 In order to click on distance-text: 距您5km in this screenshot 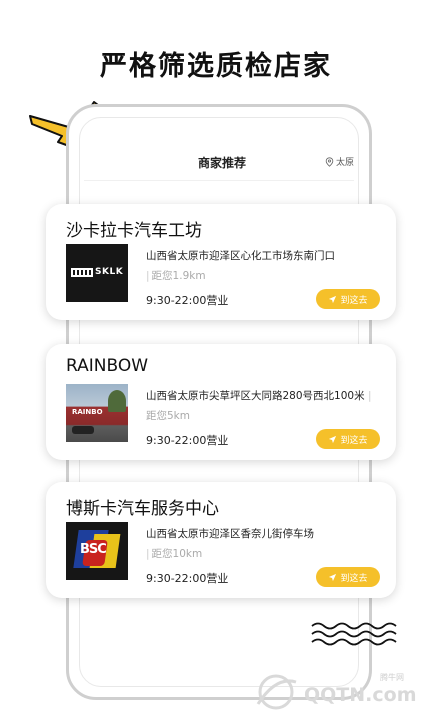, I will do `click(168, 416)`.